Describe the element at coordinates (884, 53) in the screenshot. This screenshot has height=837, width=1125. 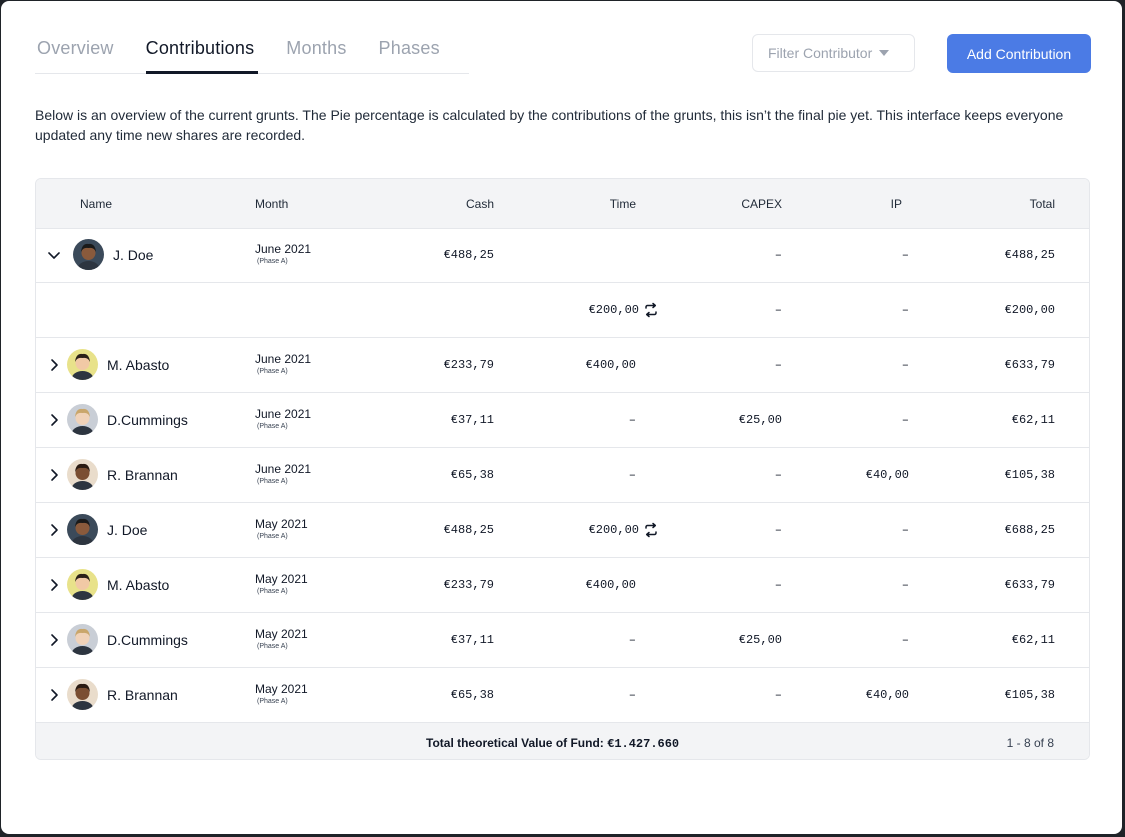
I see `caret-down-icon` at that location.